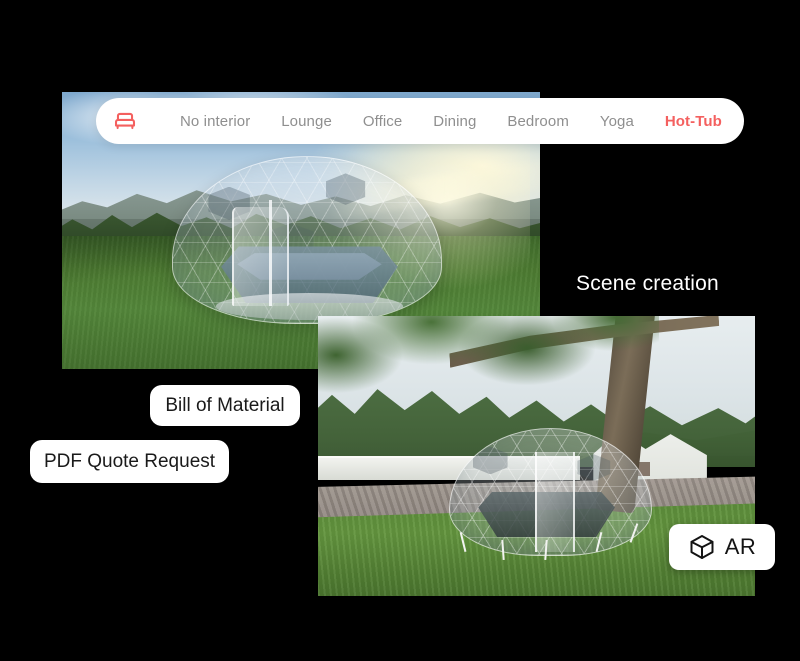 This screenshot has width=800, height=661. Describe the element at coordinates (722, 547) in the screenshot. I see `ar-button: AR` at that location.